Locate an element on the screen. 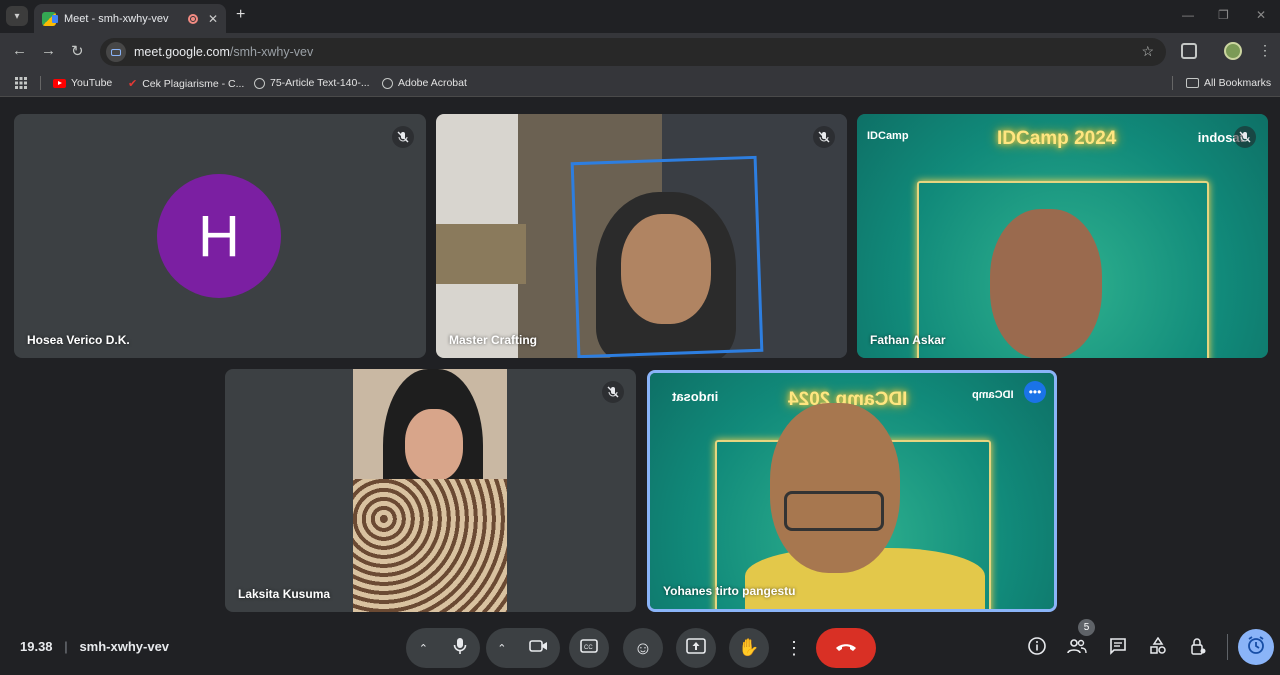 The height and width of the screenshot is (675, 1280). info-icon is located at coordinates (1037, 648).